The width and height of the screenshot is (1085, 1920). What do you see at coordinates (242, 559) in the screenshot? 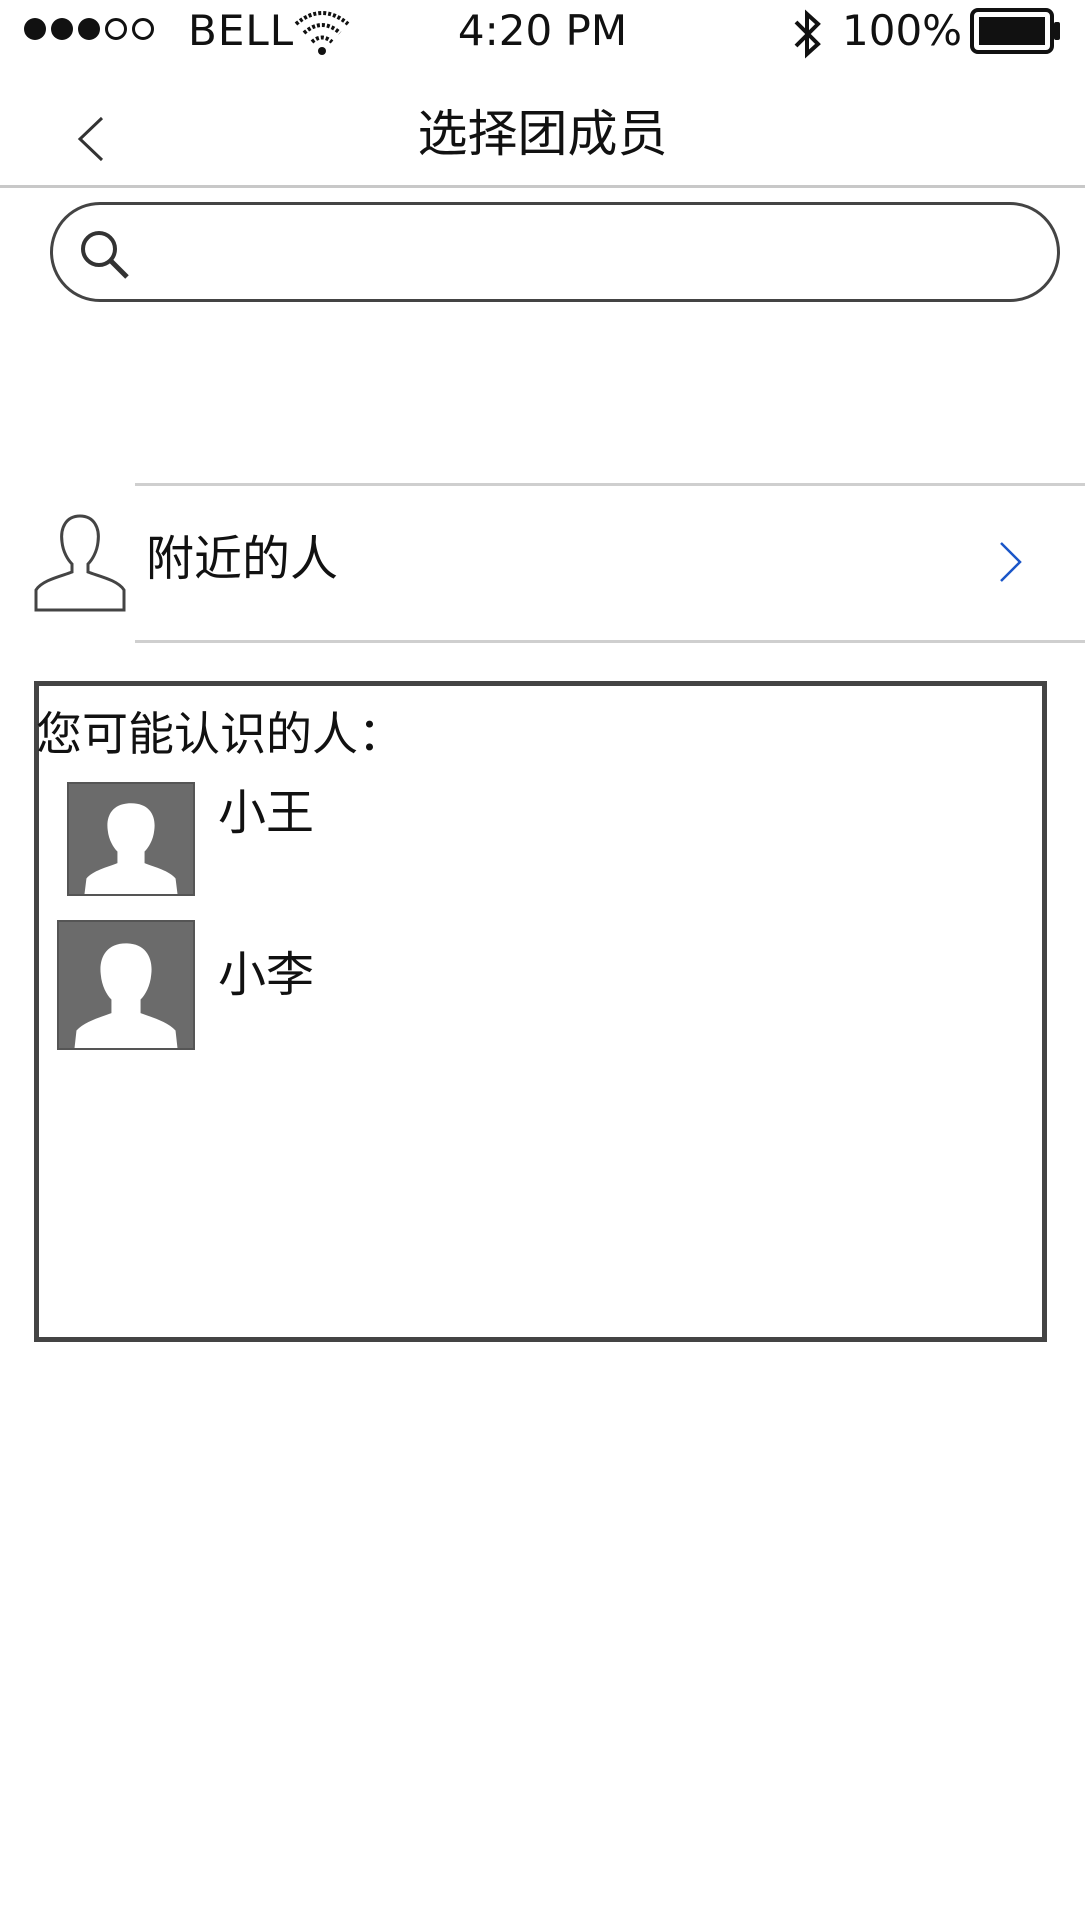
I see `nearby-people-label: 附近的人` at bounding box center [242, 559].